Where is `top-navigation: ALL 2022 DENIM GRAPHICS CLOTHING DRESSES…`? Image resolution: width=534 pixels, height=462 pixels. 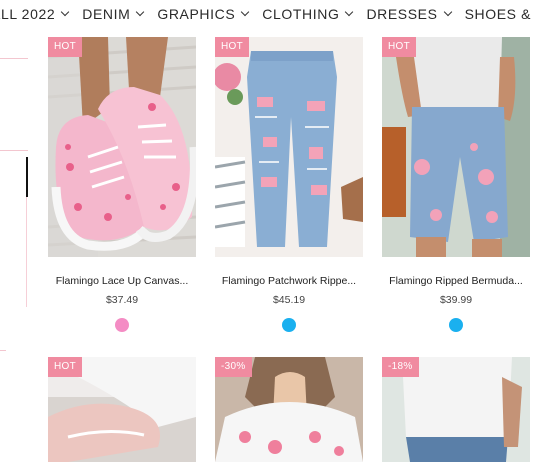
top-navigation: ALL 2022 DENIM GRAPHICS CLOTHING DRESSES… is located at coordinates (267, 16).